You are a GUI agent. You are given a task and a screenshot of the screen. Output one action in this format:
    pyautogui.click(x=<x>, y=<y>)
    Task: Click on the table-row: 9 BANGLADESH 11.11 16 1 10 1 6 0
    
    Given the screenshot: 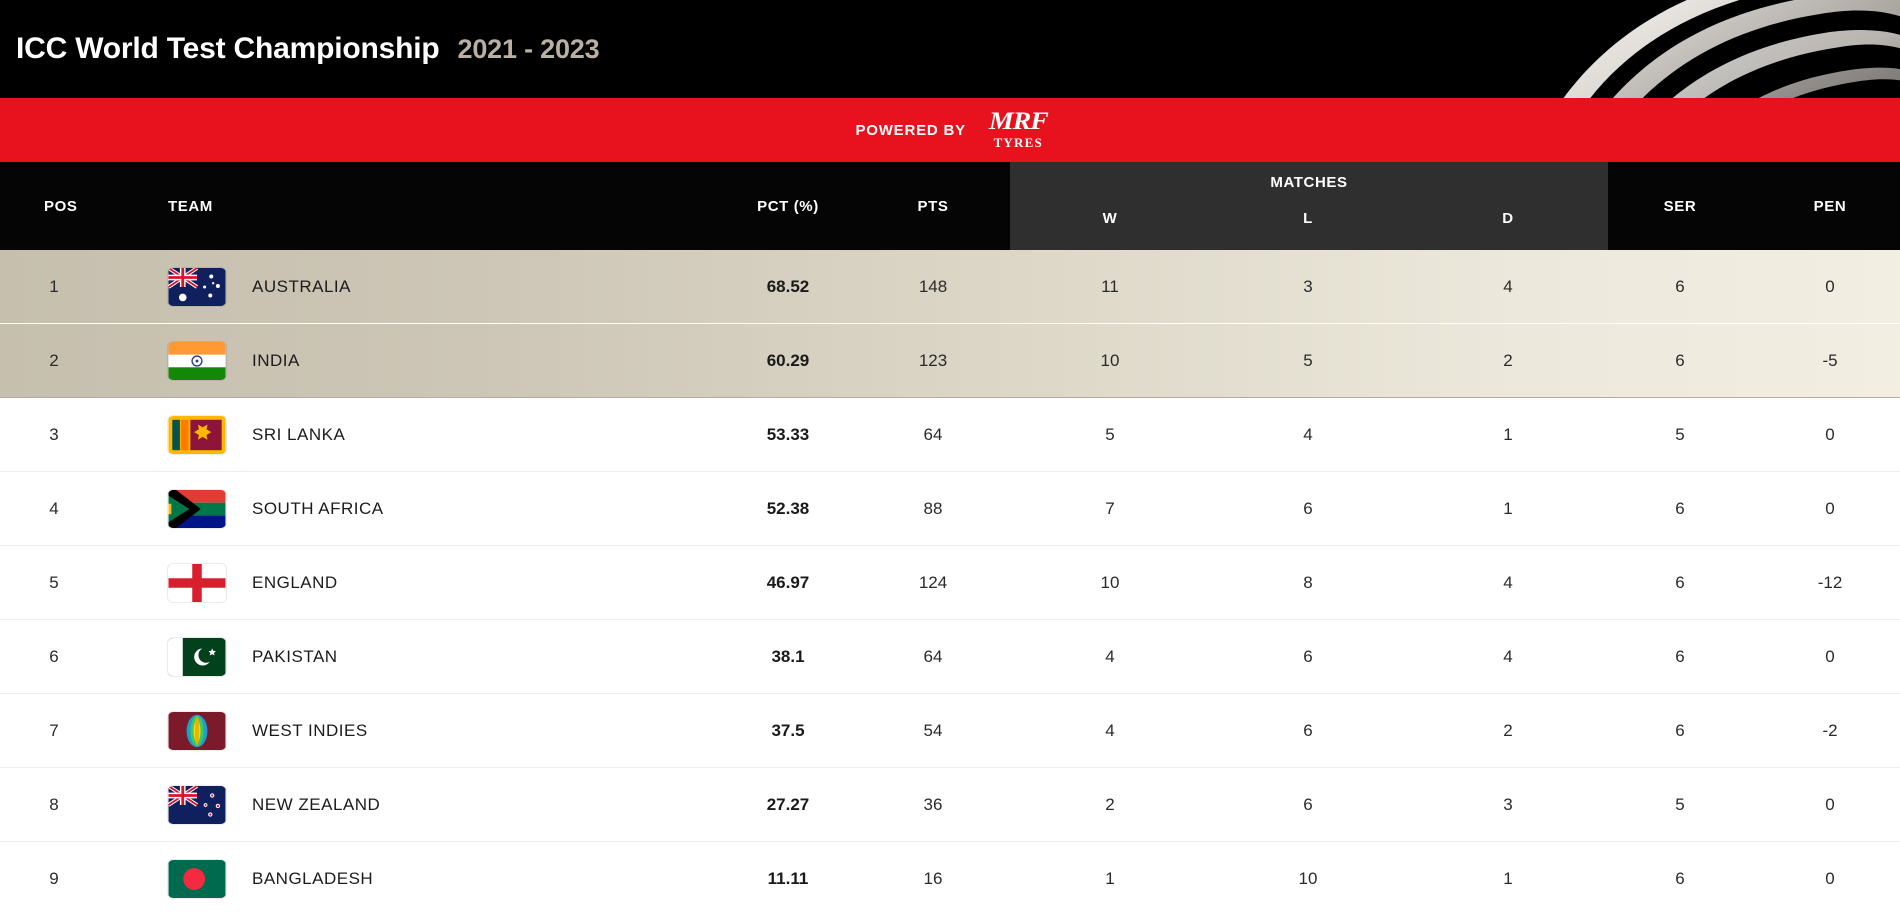 What is the action you would take?
    pyautogui.click(x=950, y=878)
    